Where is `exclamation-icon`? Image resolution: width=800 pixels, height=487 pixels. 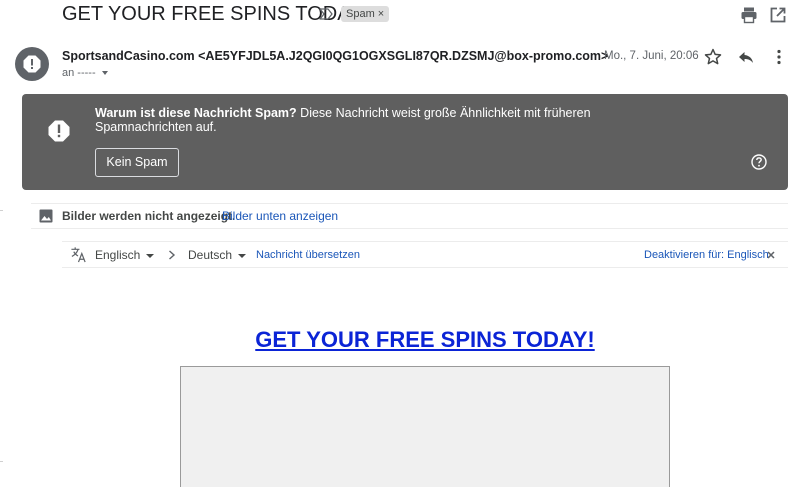 exclamation-icon is located at coordinates (32, 64).